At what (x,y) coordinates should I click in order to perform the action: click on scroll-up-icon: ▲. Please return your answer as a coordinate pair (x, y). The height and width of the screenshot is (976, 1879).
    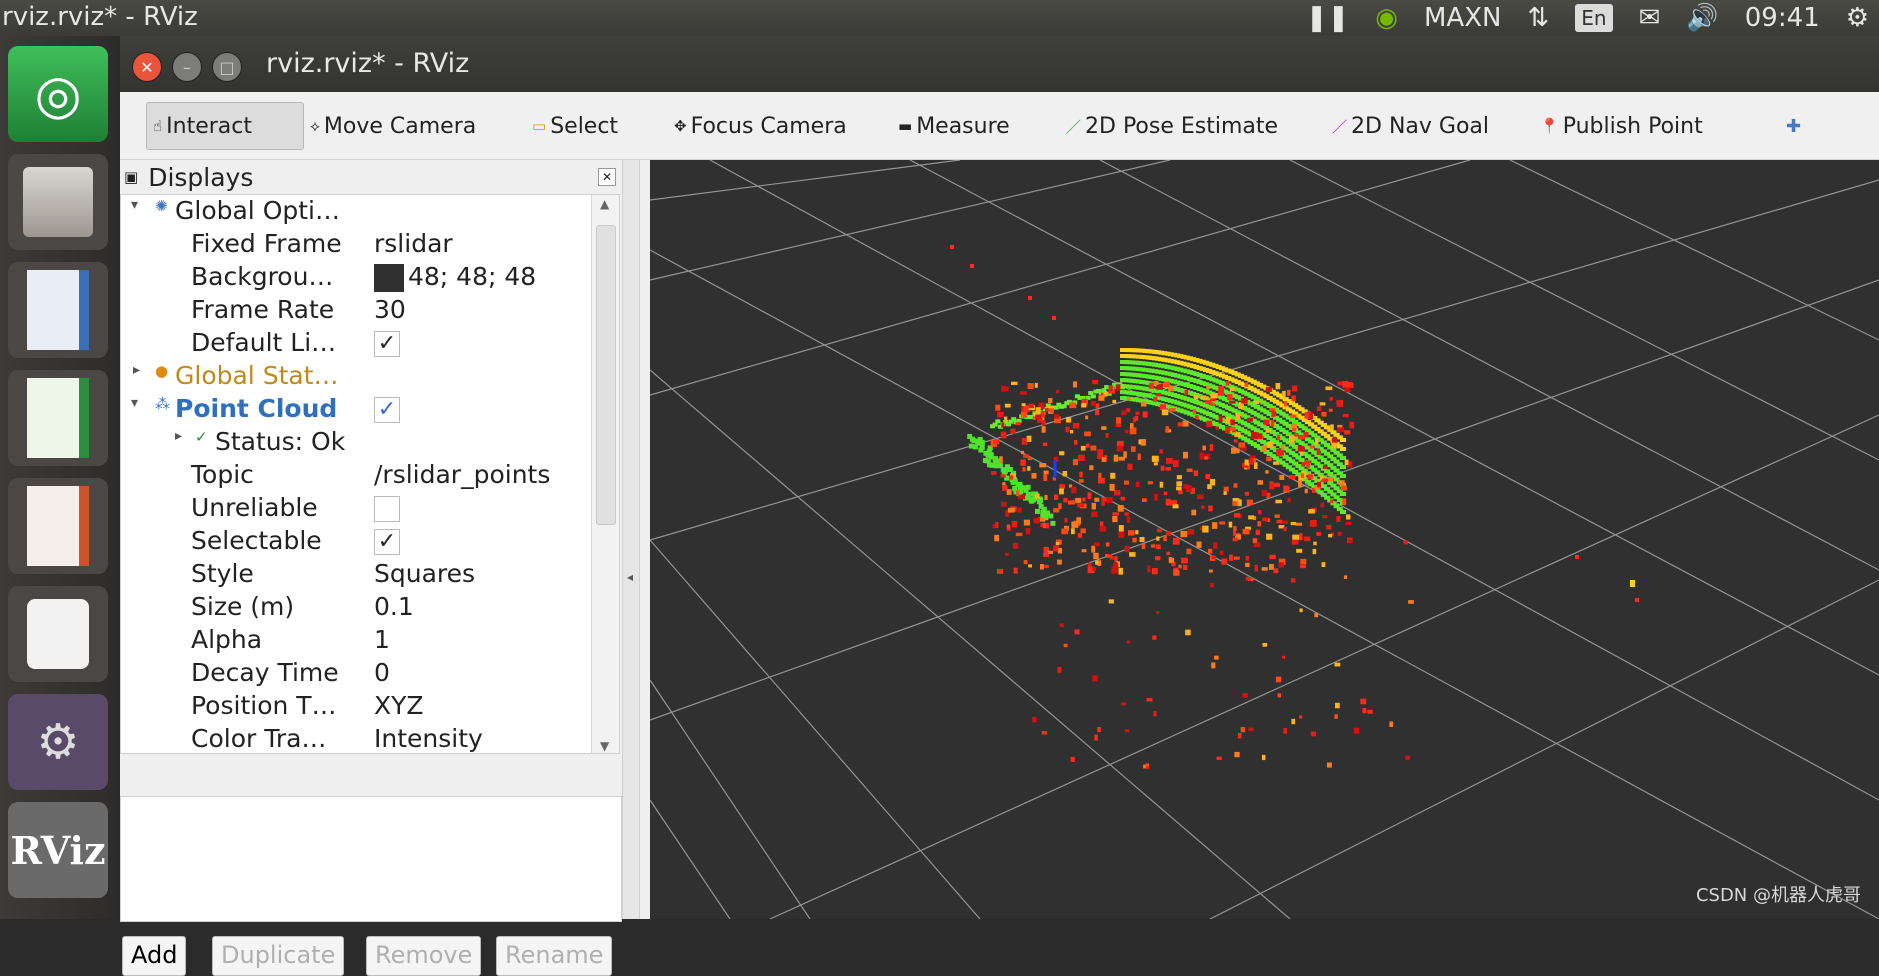
    Looking at the image, I should click on (604, 204).